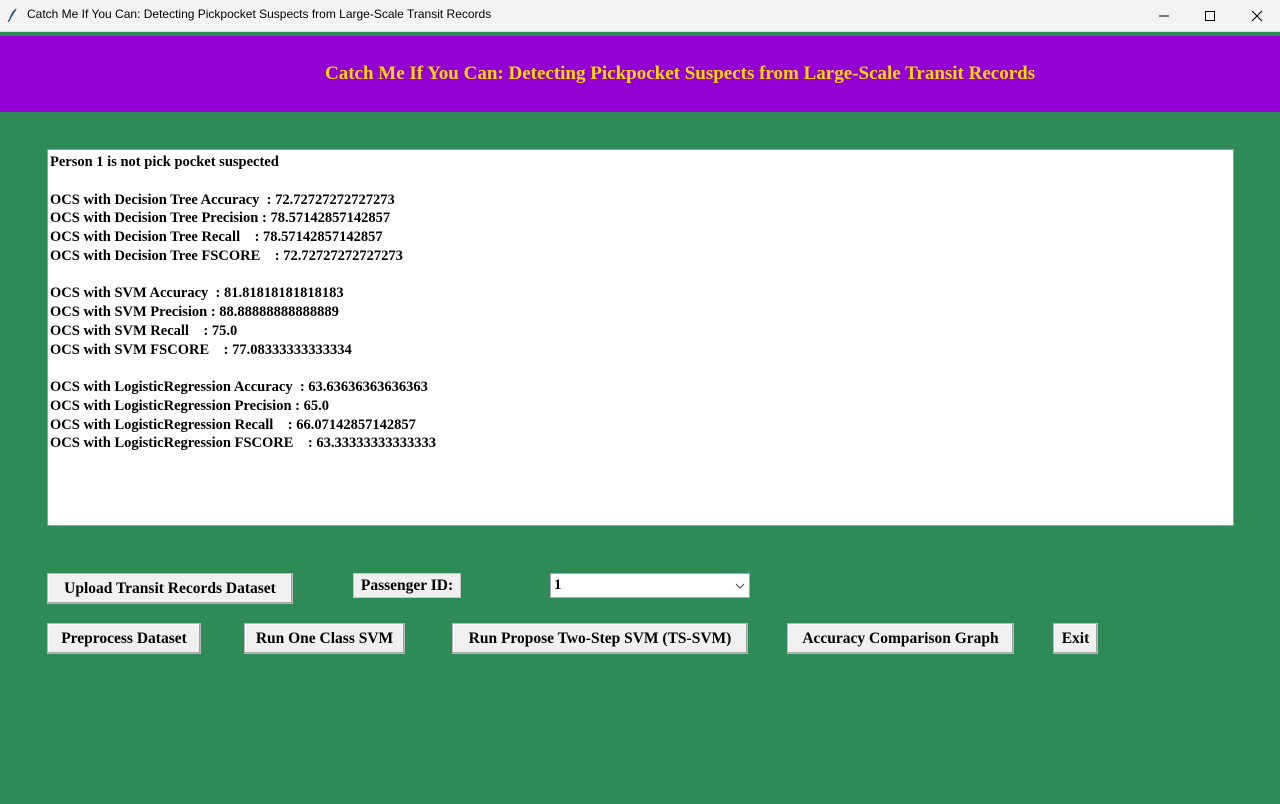 Image resolution: width=1280 pixels, height=804 pixels. What do you see at coordinates (900, 638) in the screenshot?
I see `accuracy-comparison-graph-button: Accuracy Comparison Graph` at bounding box center [900, 638].